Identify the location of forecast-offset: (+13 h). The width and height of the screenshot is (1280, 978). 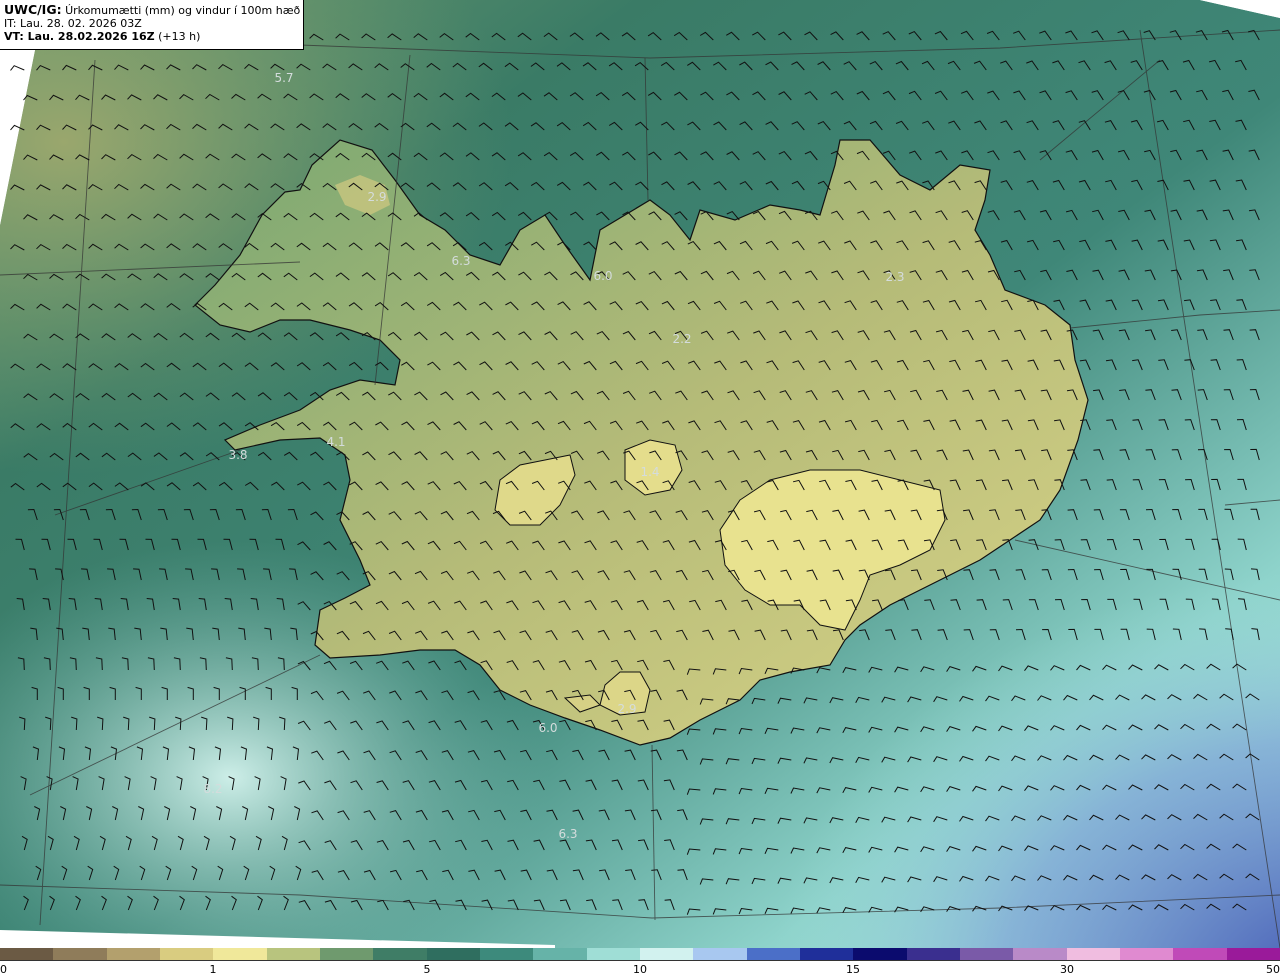
(179, 36).